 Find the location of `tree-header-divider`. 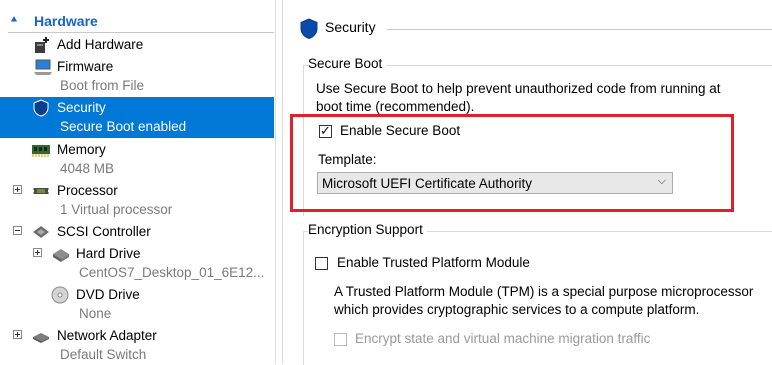

tree-header-divider is located at coordinates (141, 32).